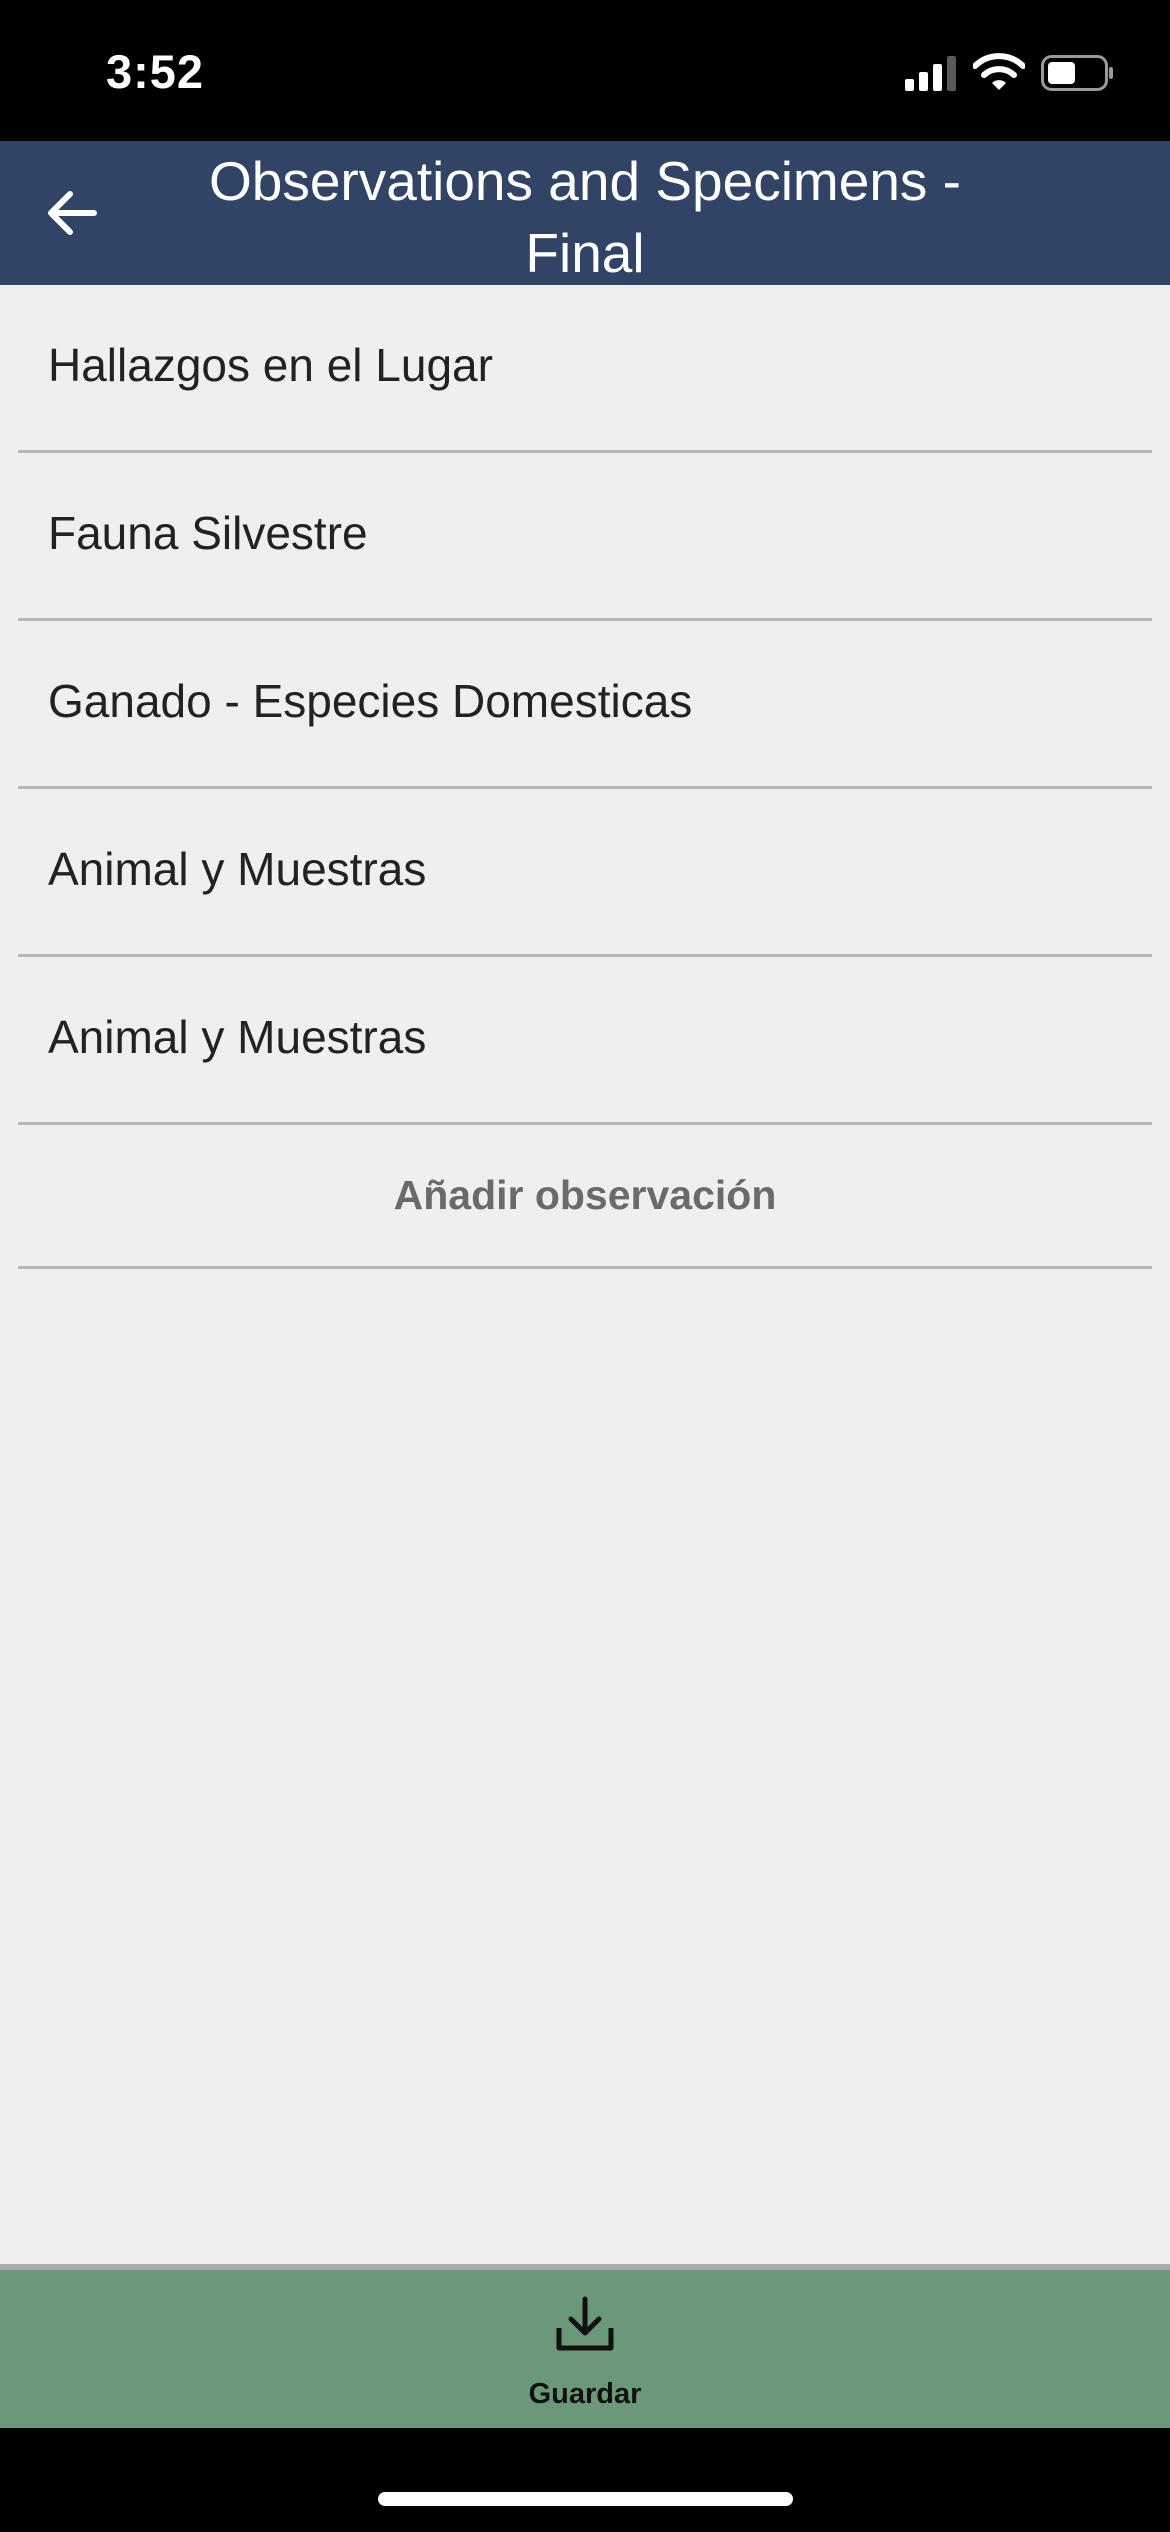 The image size is (1170, 2532). I want to click on arrow-left-icon, so click(72, 213).